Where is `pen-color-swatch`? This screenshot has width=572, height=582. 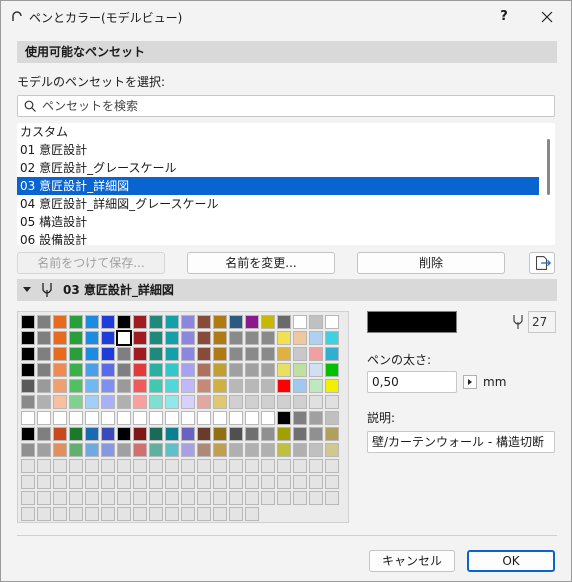
pen-color-swatch is located at coordinates (412, 322).